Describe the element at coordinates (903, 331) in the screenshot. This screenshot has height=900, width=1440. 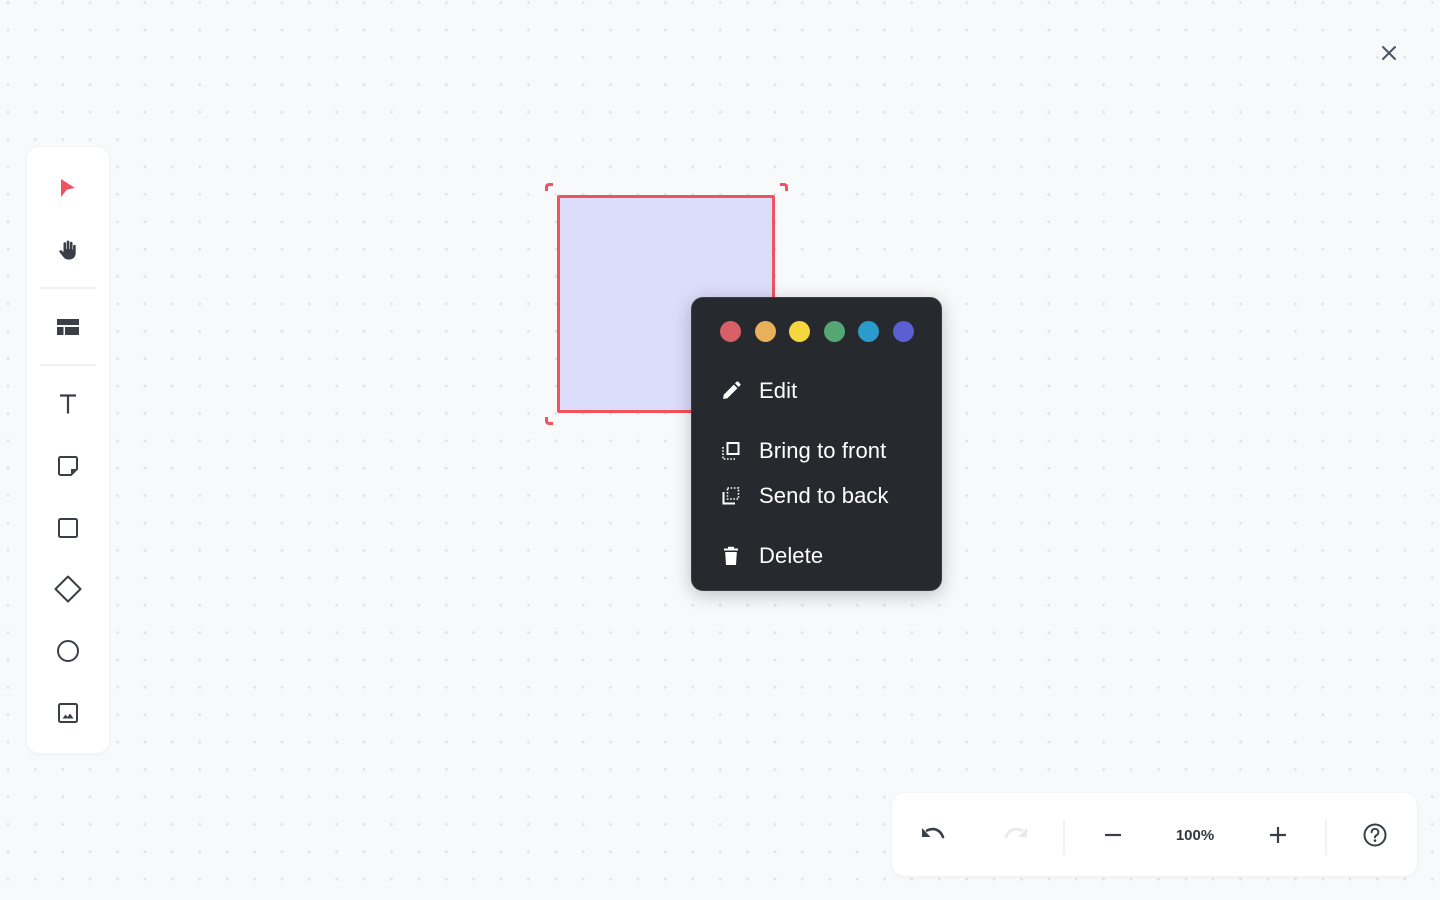
I see `color-swatch-purple` at that location.